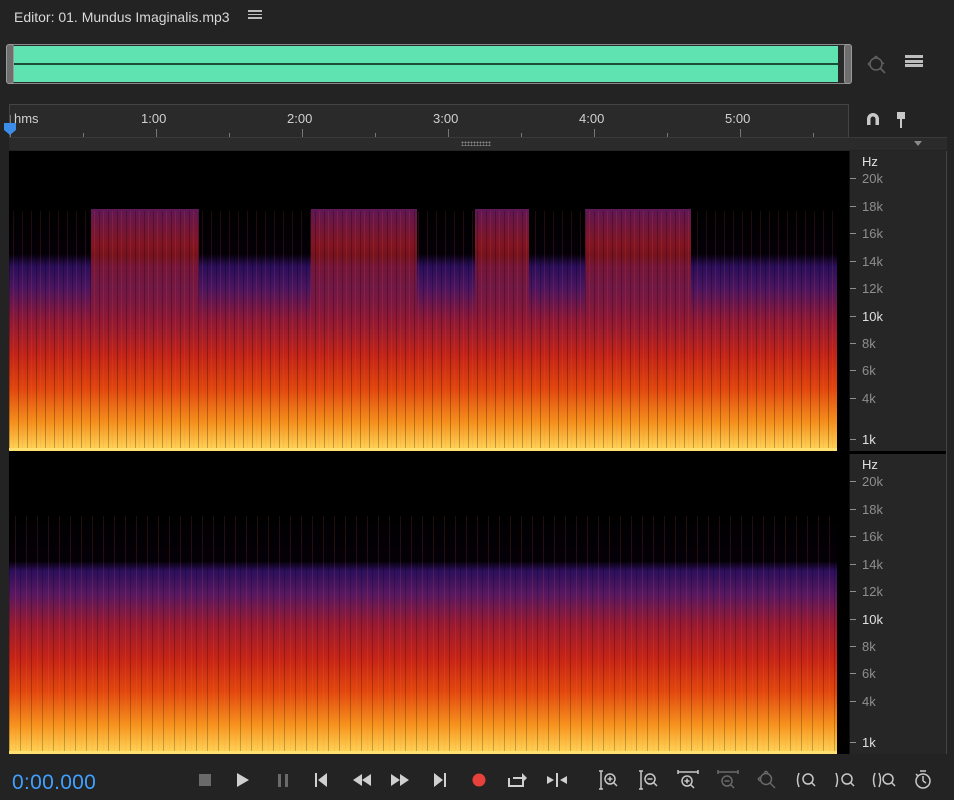  I want to click on frequency-scale-left: Hz 20k 18k 16k 14k 12k 10k 8k 6k 4k 1k, so click(898, 301).